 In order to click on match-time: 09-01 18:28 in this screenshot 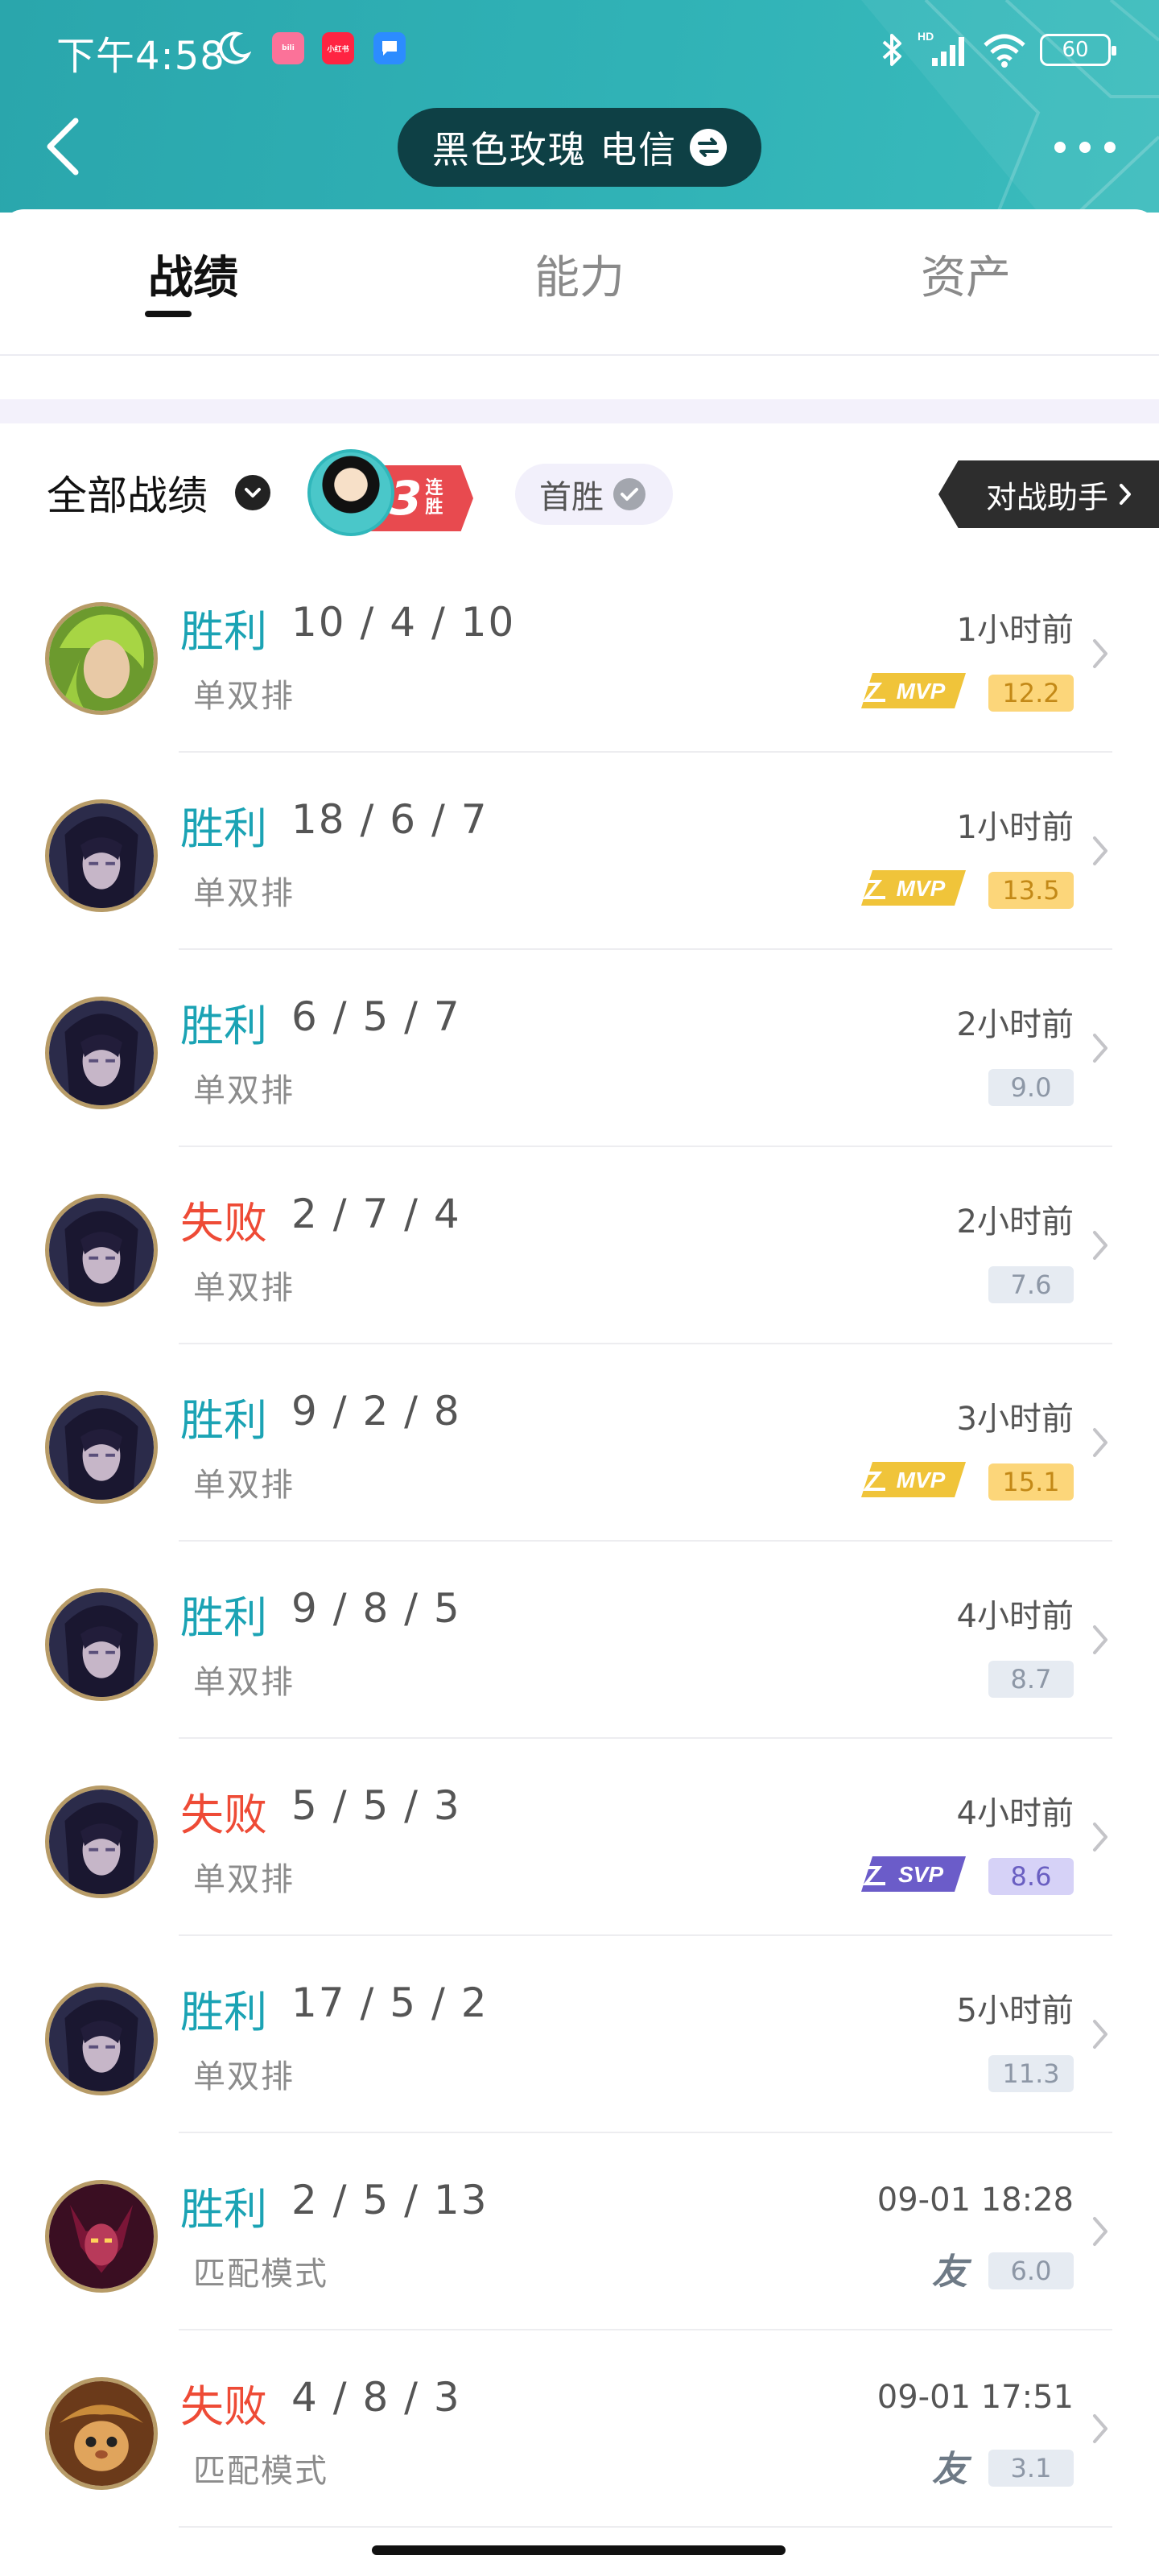, I will do `click(975, 2200)`.